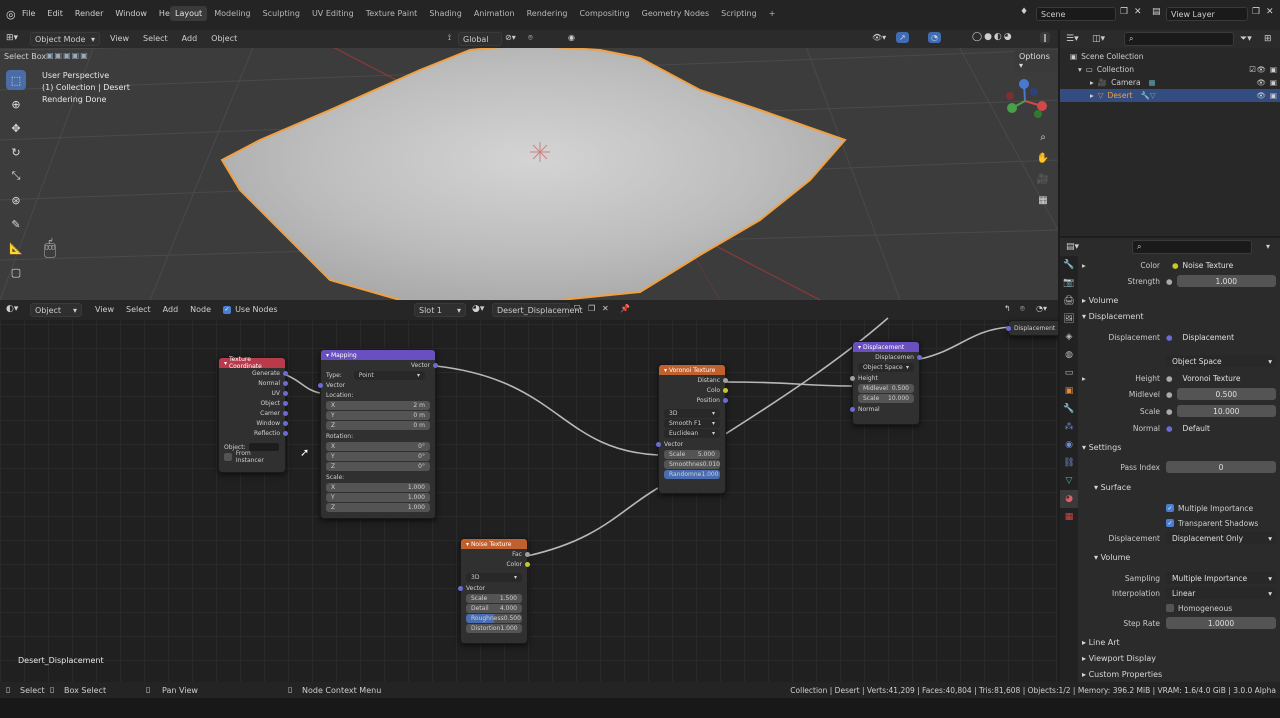 This screenshot has width=1280, height=718. Describe the element at coordinates (1069, 301) in the screenshot. I see `output-tab-icon: 🖨` at that location.